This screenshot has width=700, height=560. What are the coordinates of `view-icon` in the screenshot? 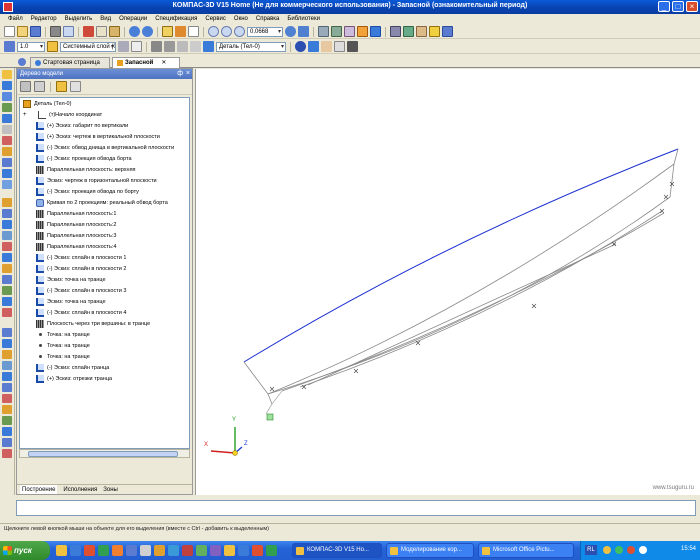 It's located at (339, 46).